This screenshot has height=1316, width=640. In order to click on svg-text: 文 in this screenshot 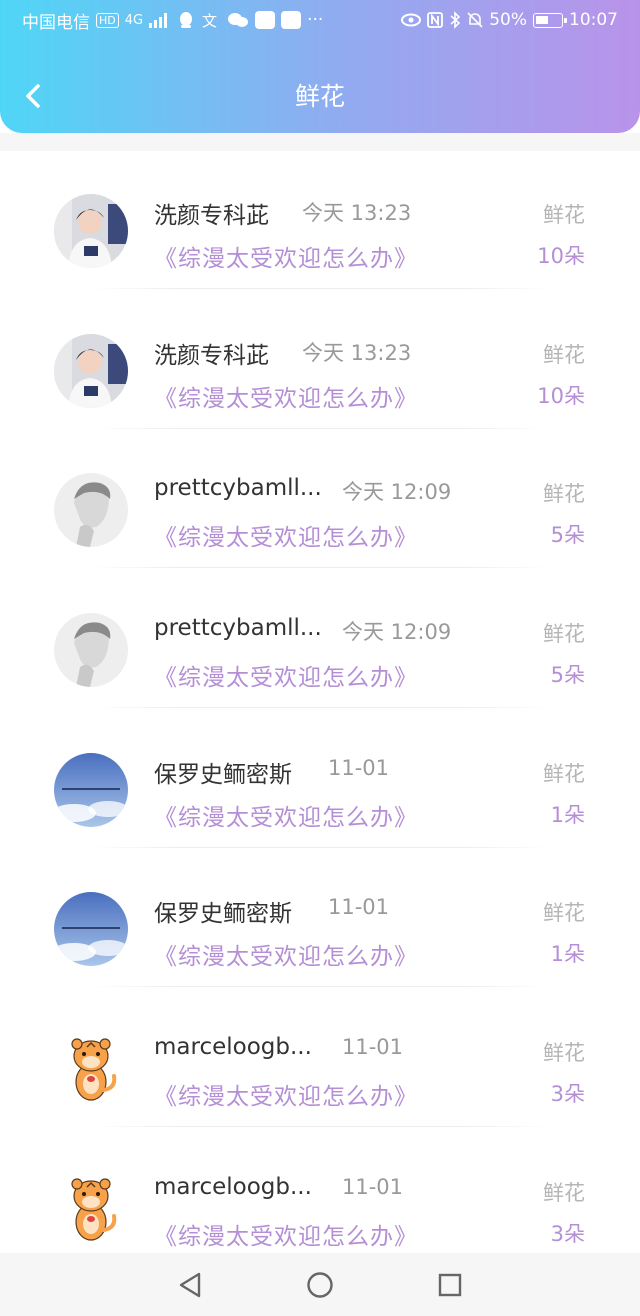, I will do `click(209, 20)`.